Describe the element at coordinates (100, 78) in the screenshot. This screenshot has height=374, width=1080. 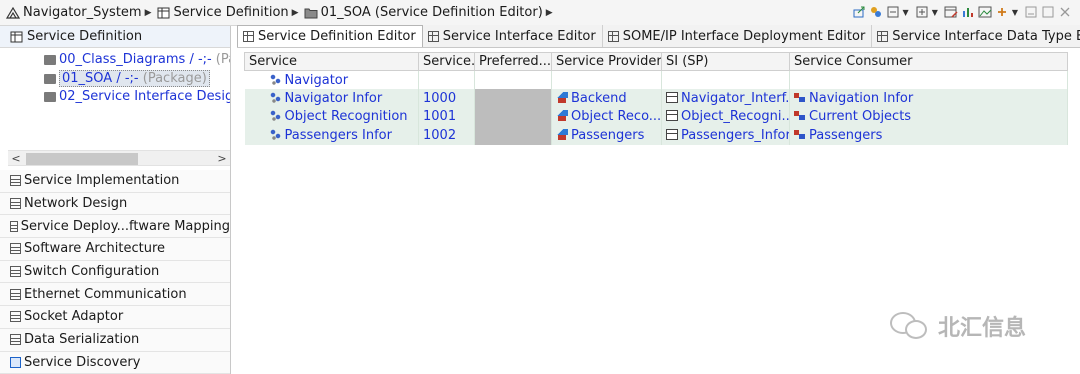
I see `tree-item-label: 01_SOA / -;-` at that location.